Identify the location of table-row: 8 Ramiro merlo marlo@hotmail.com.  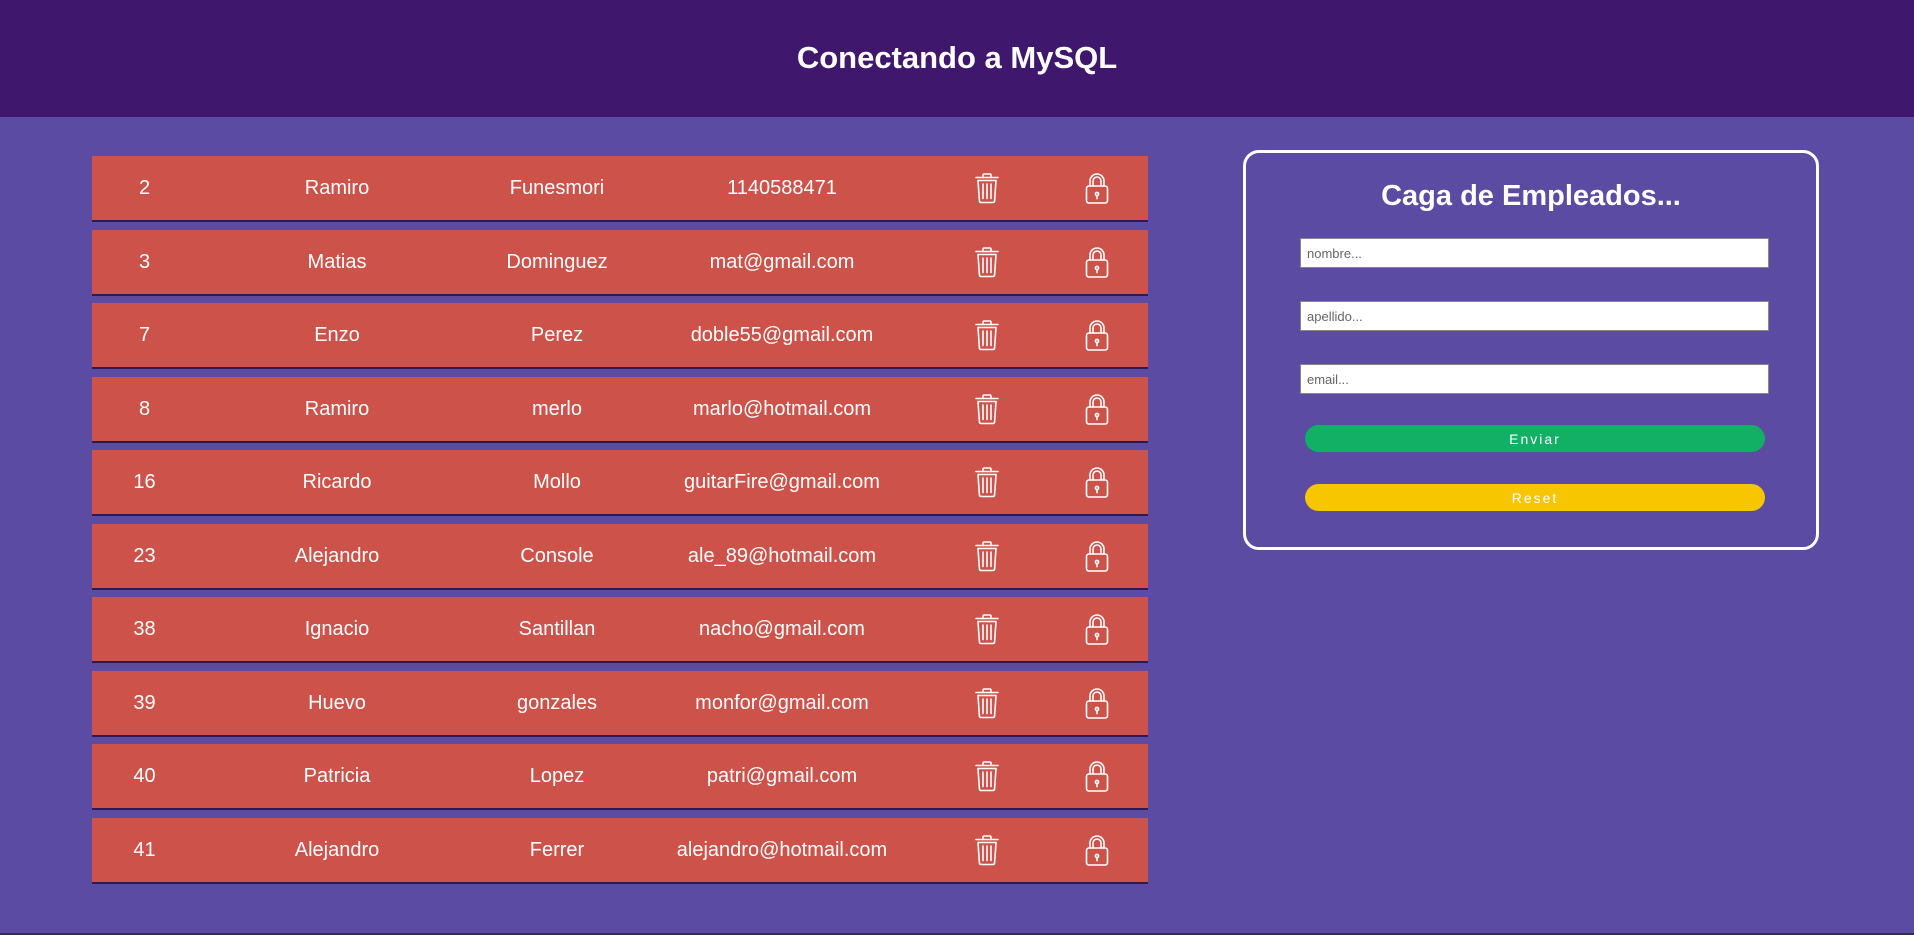
(620, 408).